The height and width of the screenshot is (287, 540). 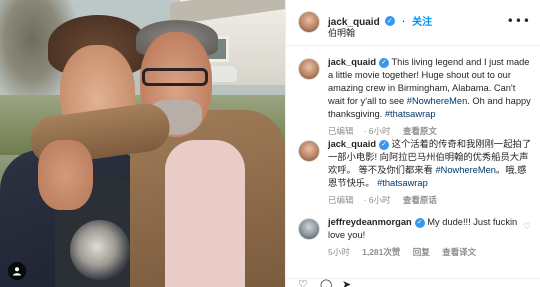 What do you see at coordinates (17, 271) in the screenshot?
I see `user-tag-icon` at bounding box center [17, 271].